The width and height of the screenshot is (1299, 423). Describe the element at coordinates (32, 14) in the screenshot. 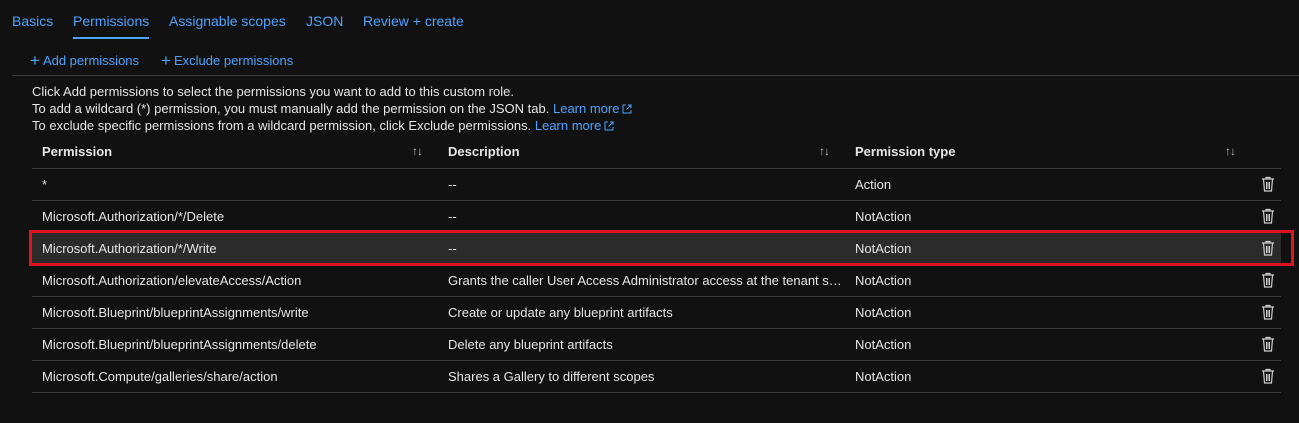

I see `tab-basics: Basics` at that location.